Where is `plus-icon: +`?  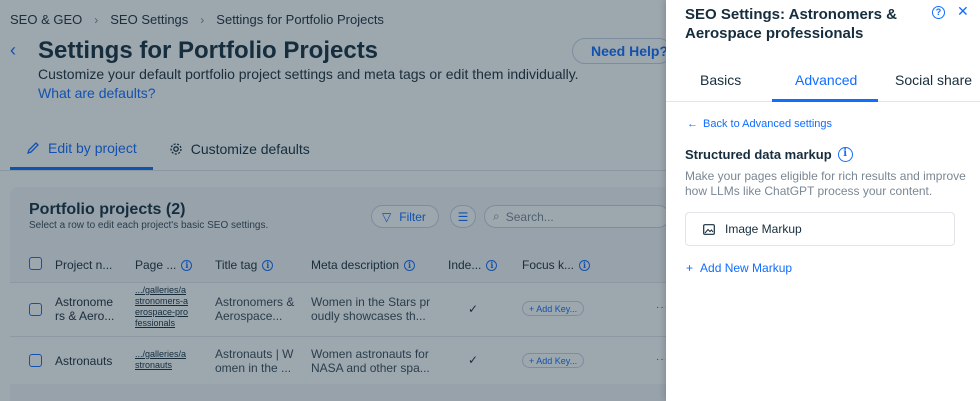 plus-icon: + is located at coordinates (690, 268).